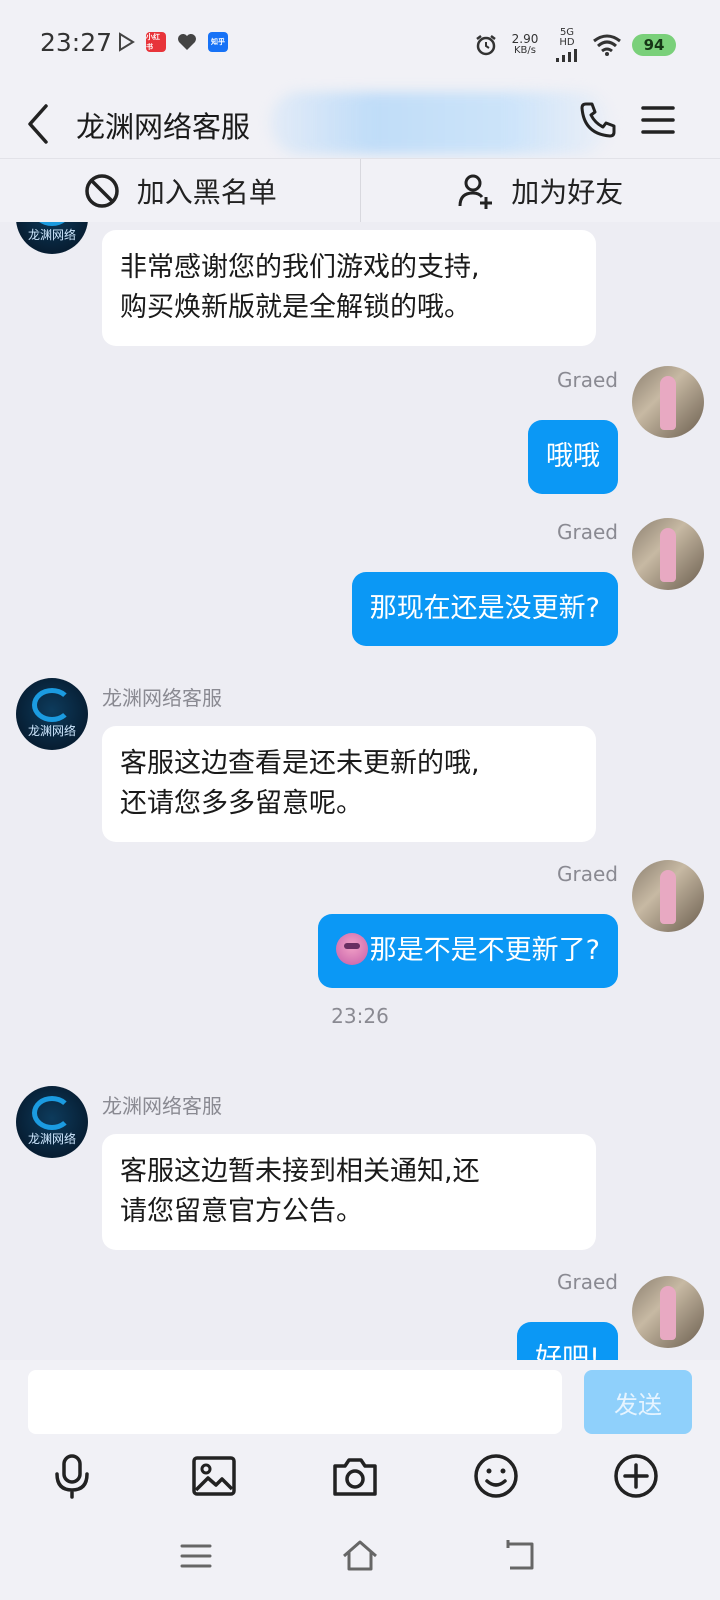 This screenshot has width=720, height=1600. Describe the element at coordinates (658, 120) in the screenshot. I see `menu-icon` at that location.